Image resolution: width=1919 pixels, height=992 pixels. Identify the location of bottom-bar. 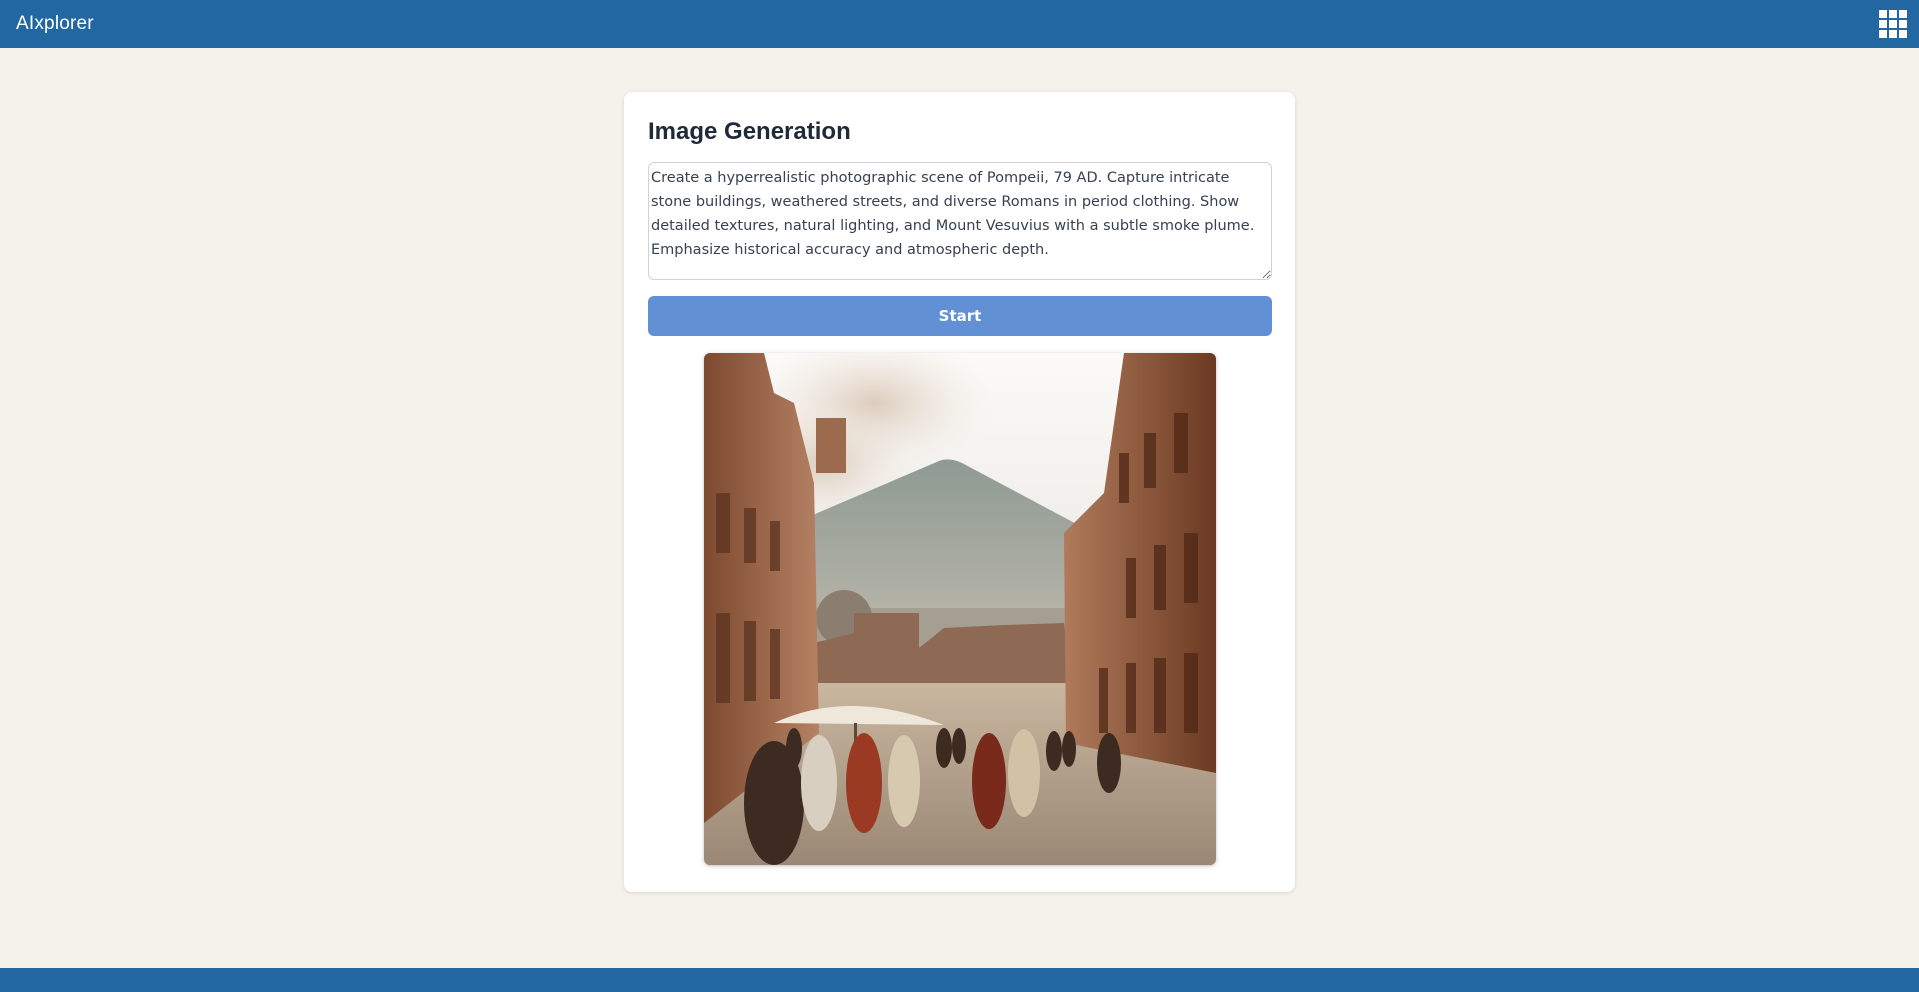
(959, 980).